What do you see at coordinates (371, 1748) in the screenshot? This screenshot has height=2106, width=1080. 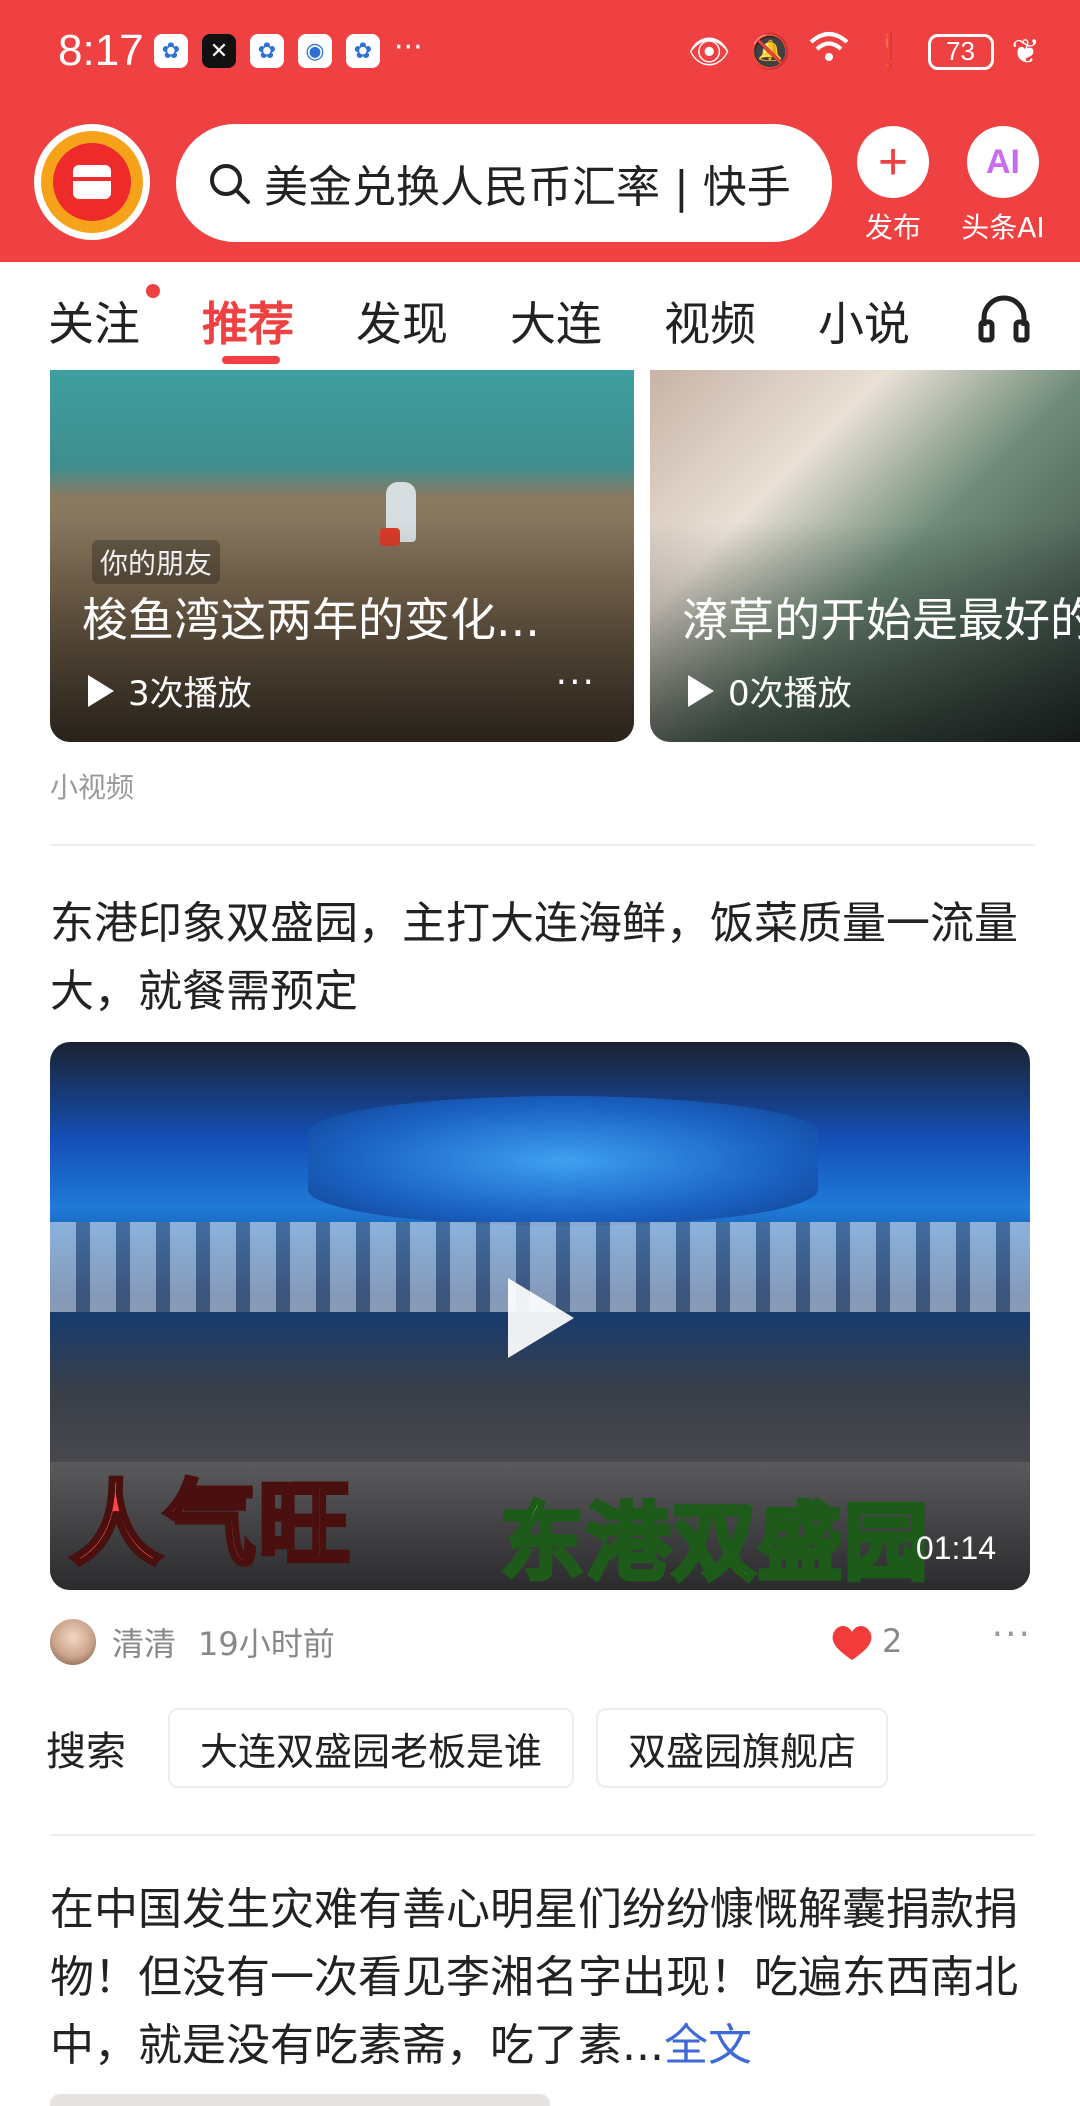 I see `search-suggestion-chip: 大连双盛园老板是谁` at bounding box center [371, 1748].